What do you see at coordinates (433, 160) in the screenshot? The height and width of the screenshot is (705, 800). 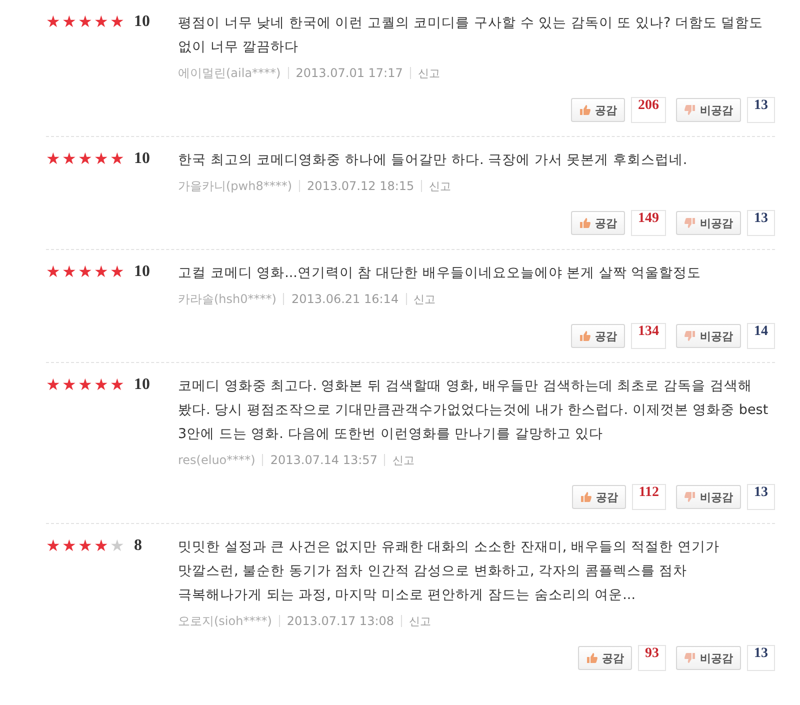 I see `review-text: 한국 최고의 코메디영화중 하나에 들어갈만 하다. 극장에 가서 못본게 후회스럽네.` at bounding box center [433, 160].